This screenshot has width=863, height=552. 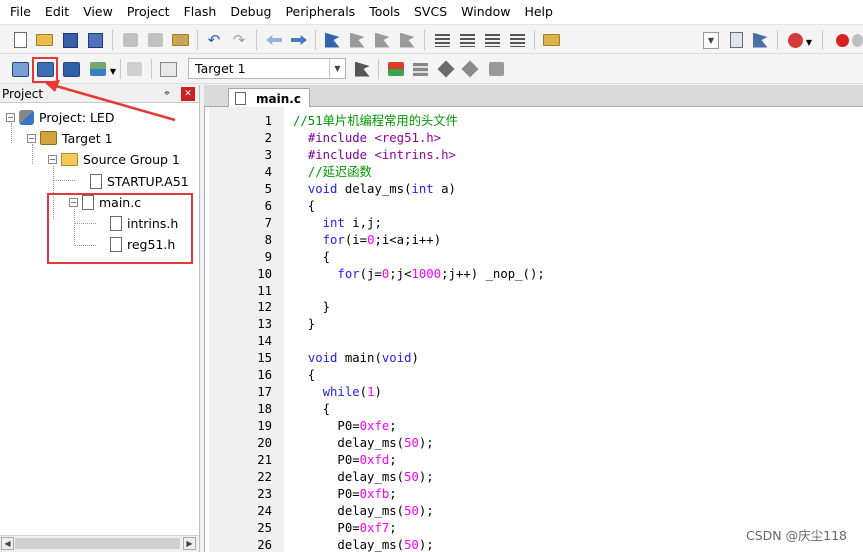 I want to click on code-line: 7 int i,j;, so click(x=534, y=223).